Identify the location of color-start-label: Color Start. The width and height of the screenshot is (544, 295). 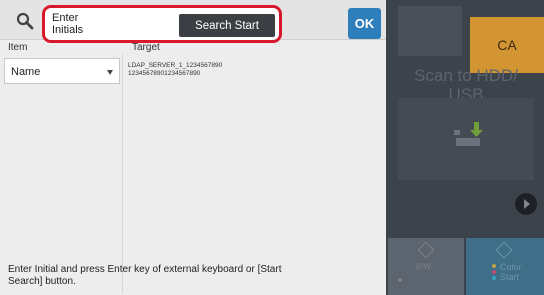
(511, 272).